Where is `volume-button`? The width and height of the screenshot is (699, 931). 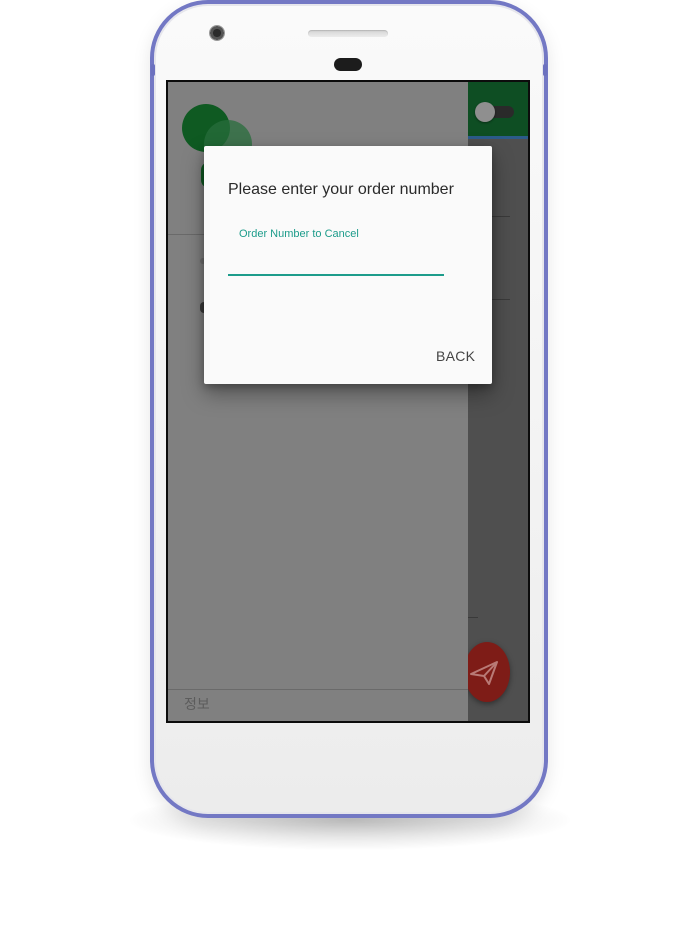 volume-button is located at coordinates (153, 70).